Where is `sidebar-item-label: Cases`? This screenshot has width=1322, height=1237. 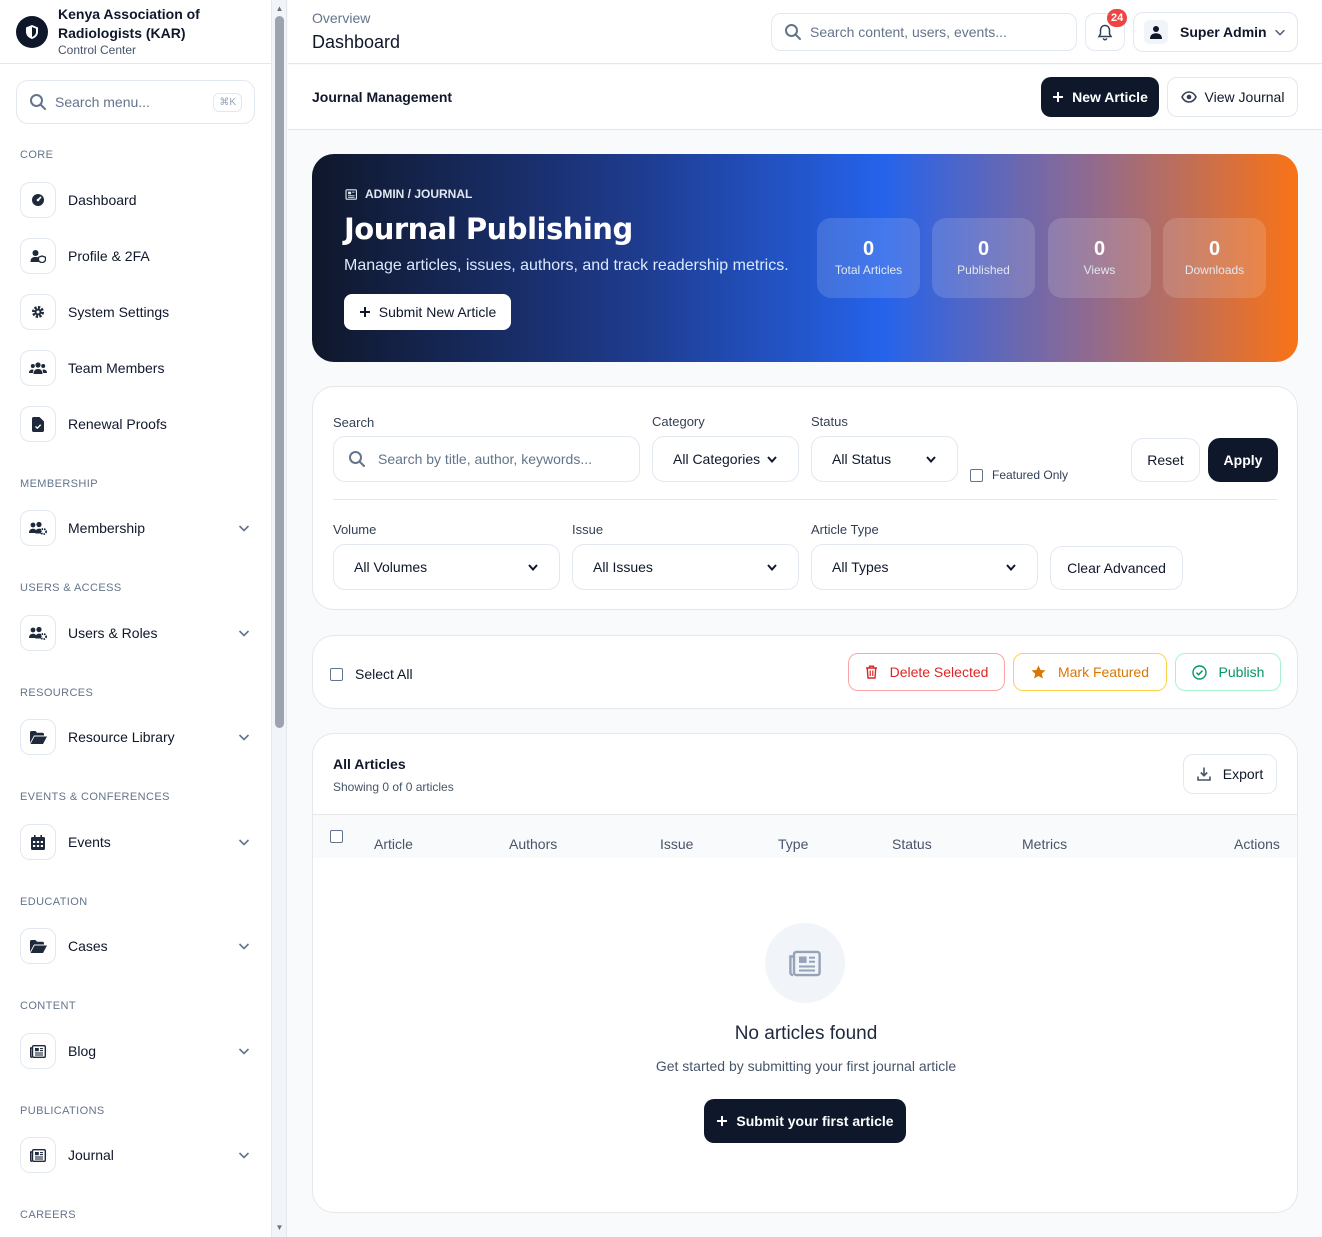
sidebar-item-label: Cases is located at coordinates (88, 946).